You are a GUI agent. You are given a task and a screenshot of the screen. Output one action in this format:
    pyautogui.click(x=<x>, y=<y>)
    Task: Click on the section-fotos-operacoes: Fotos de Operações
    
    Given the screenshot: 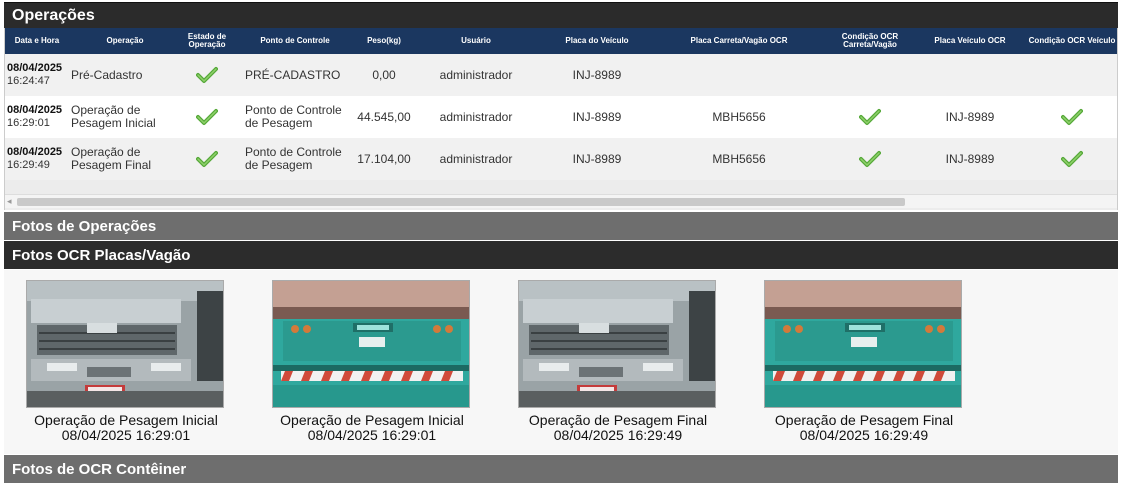 What is the action you would take?
    pyautogui.click(x=561, y=226)
    